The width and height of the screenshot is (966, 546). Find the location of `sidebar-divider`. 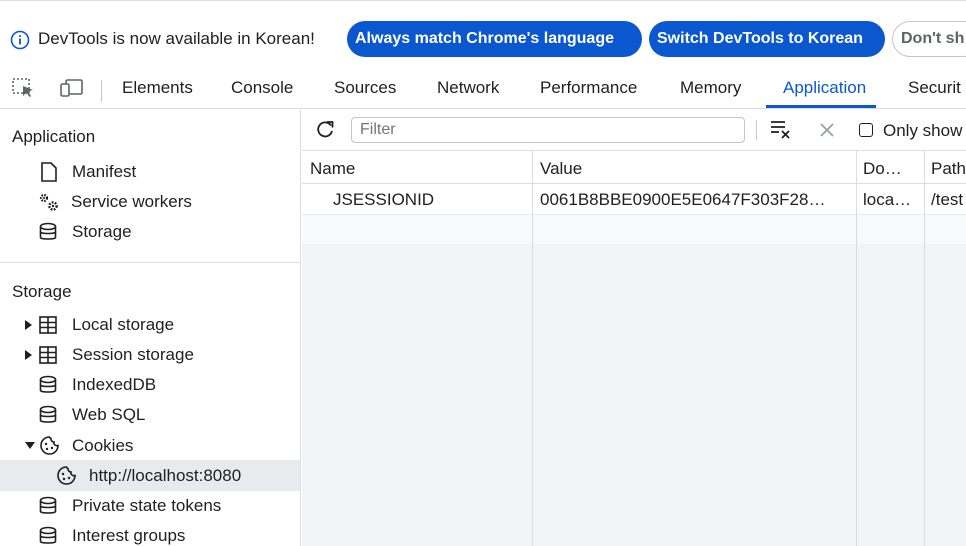

sidebar-divider is located at coordinates (150, 262).